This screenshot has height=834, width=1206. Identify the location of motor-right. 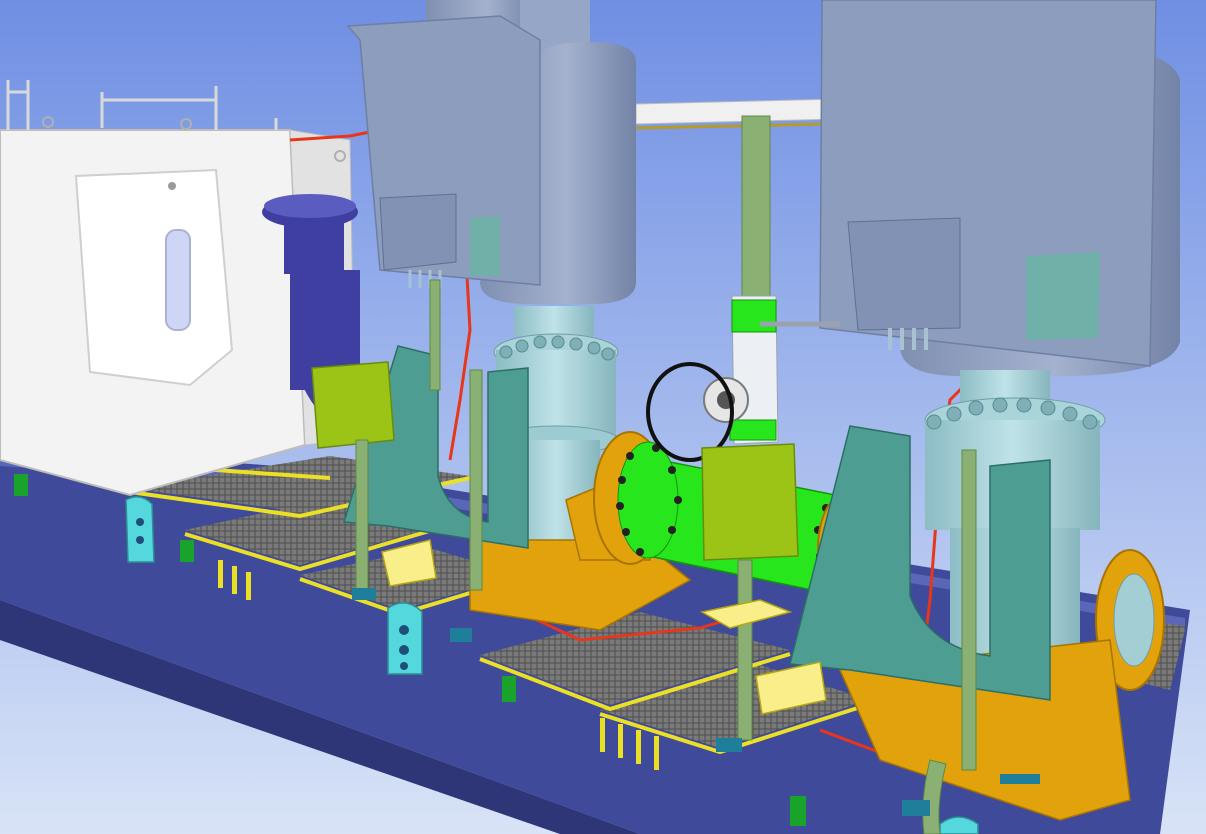
(999, 188).